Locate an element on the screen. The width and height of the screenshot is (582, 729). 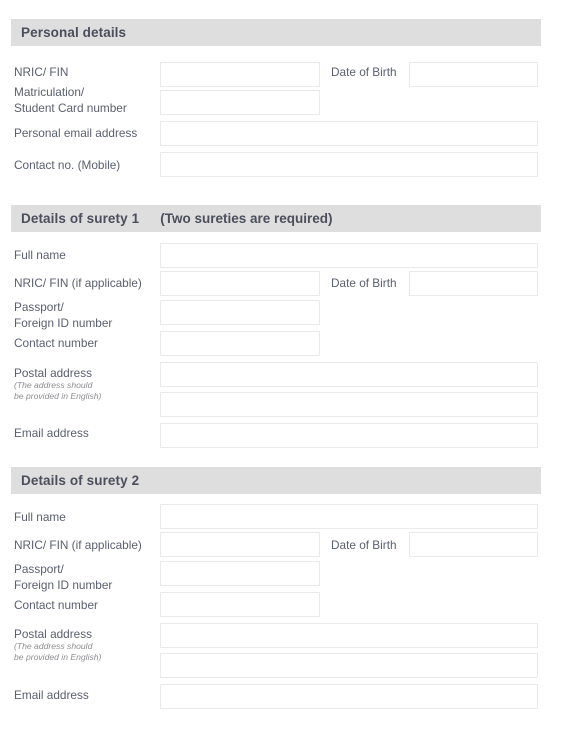
surety2-email-address-input is located at coordinates (349, 696).